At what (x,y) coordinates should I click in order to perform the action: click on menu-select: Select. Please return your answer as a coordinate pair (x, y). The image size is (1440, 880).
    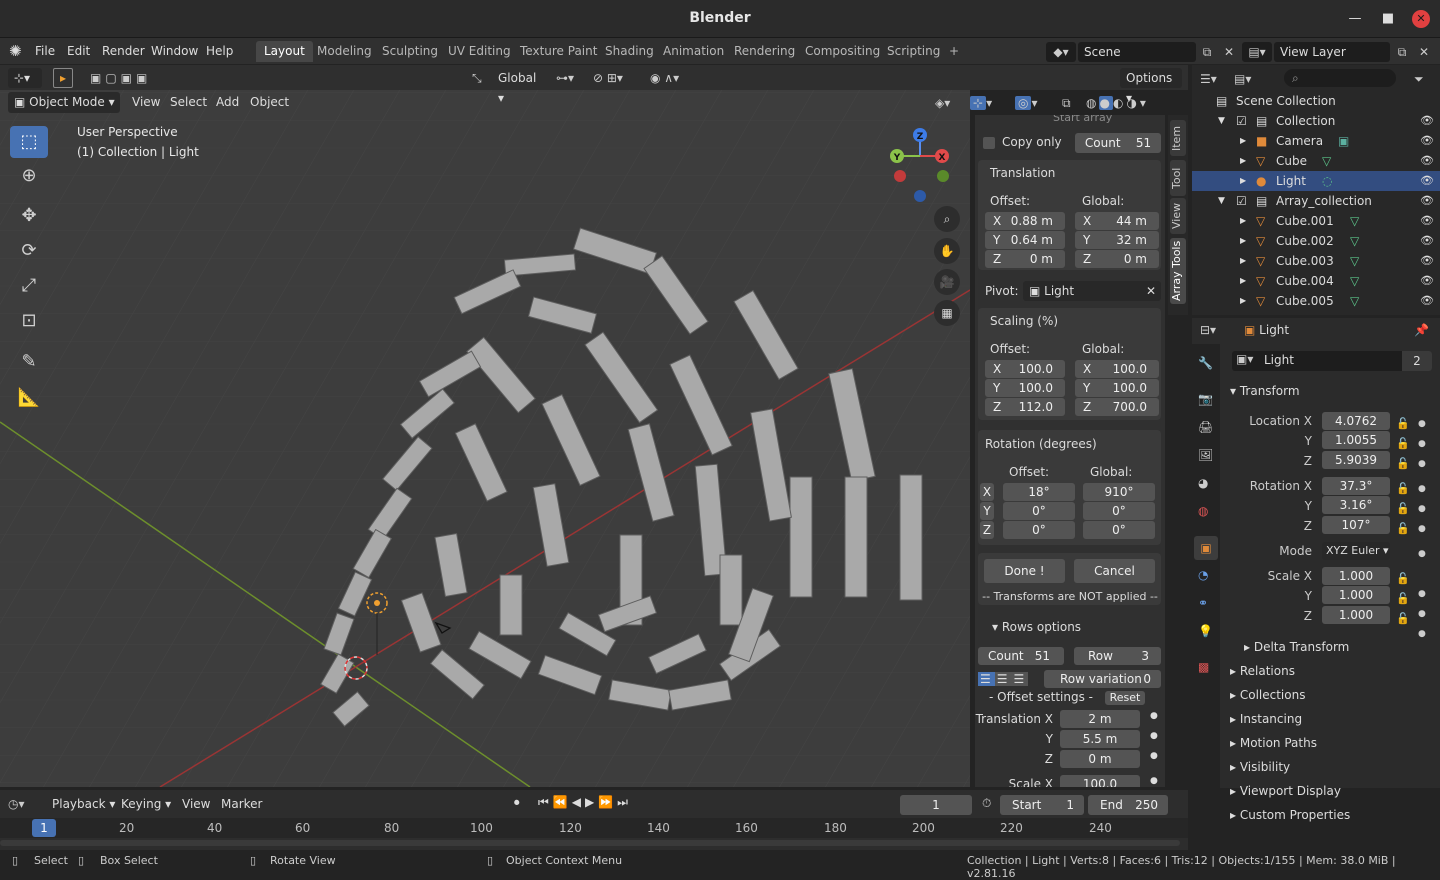
    Looking at the image, I should click on (188, 102).